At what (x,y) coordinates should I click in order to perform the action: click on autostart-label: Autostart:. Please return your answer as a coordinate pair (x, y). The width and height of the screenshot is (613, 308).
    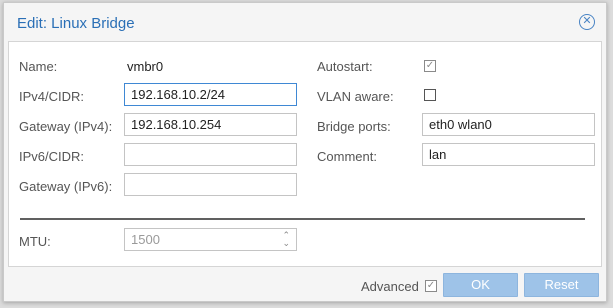
    Looking at the image, I should click on (345, 66).